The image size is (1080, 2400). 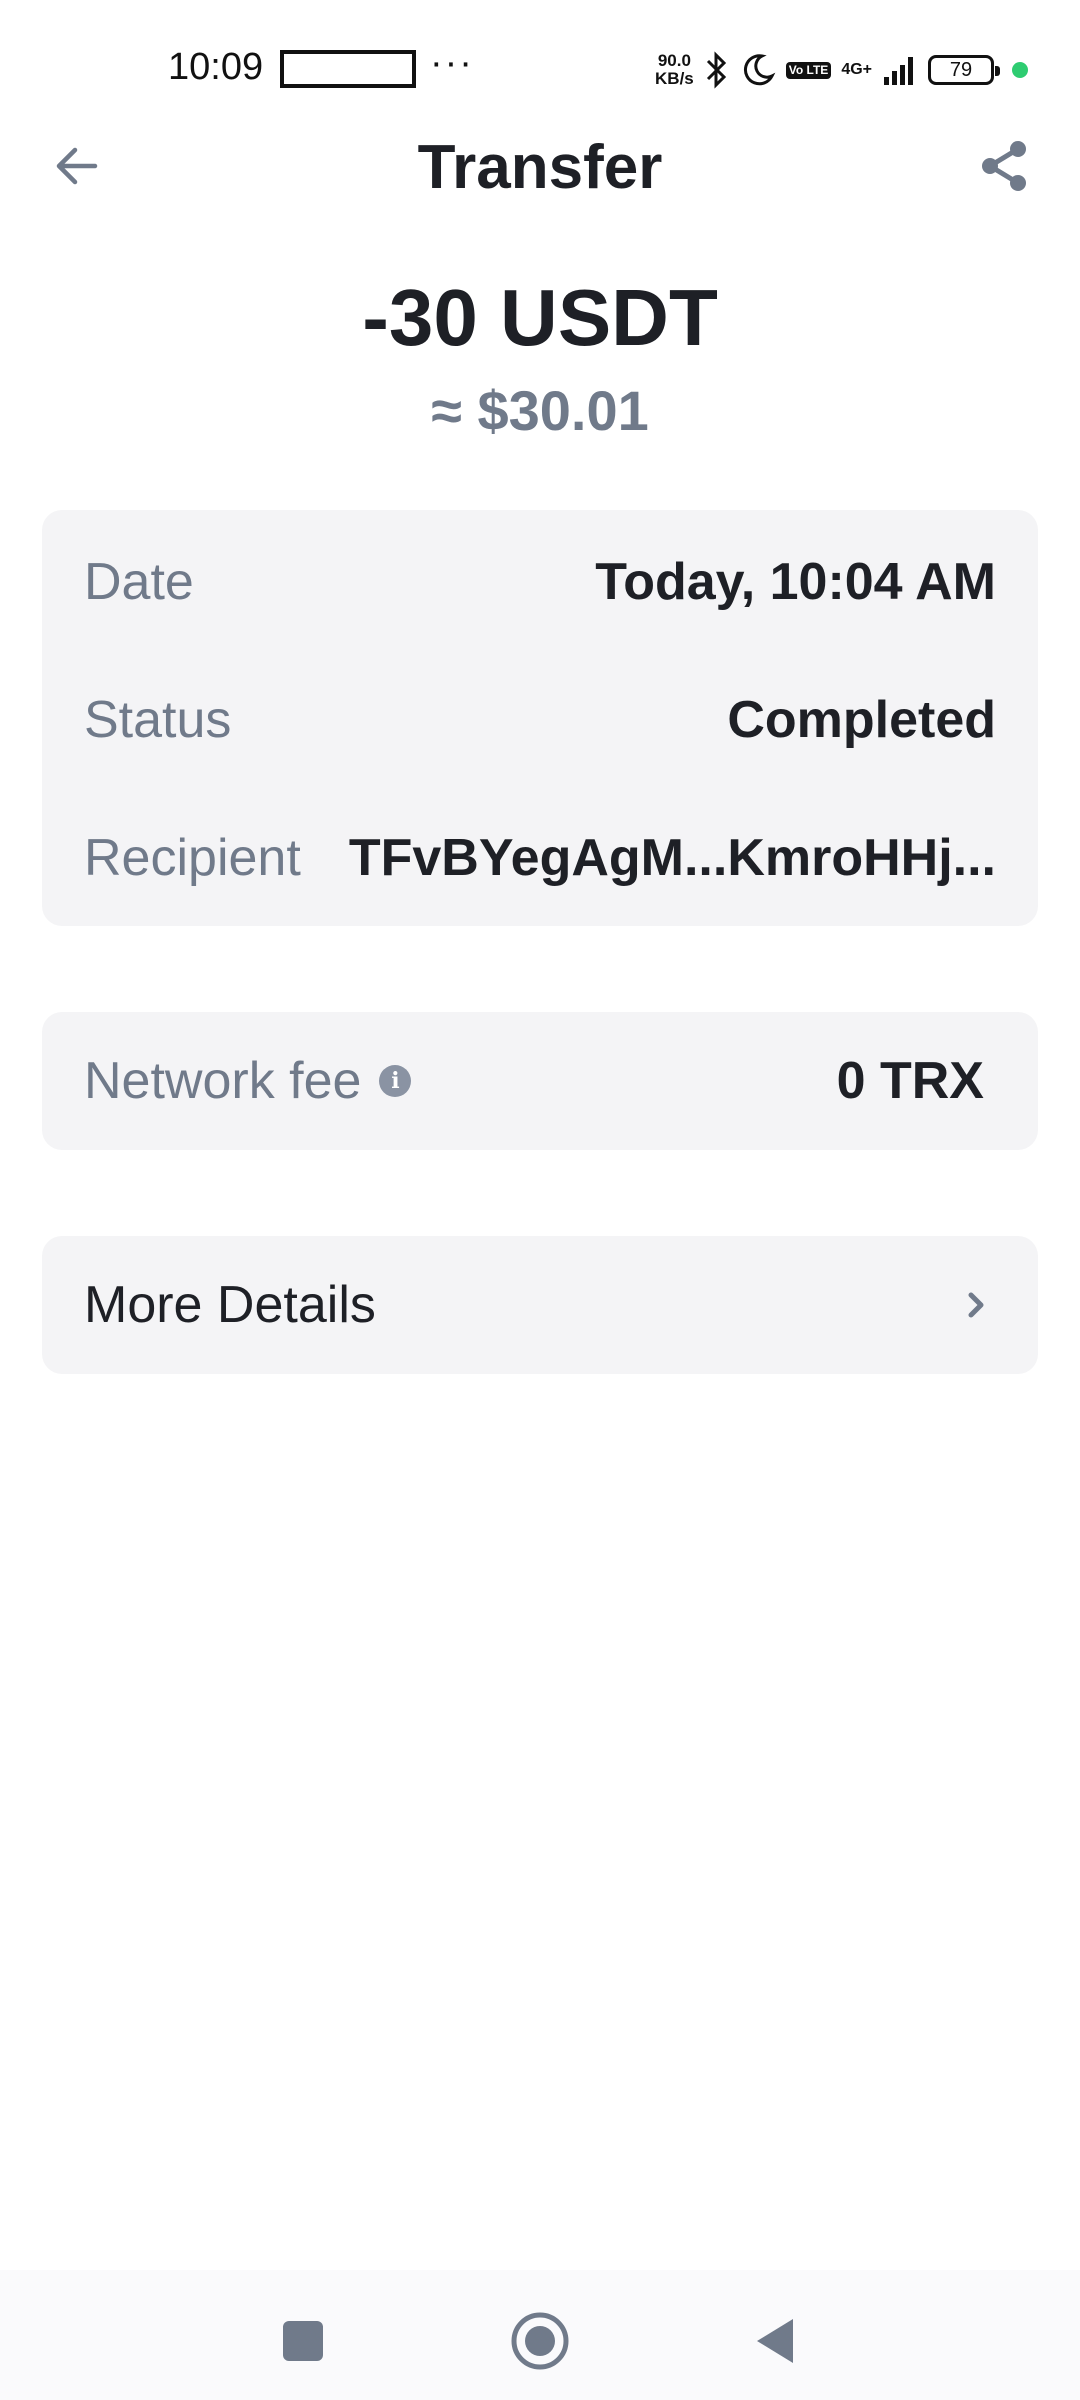 What do you see at coordinates (674, 60) in the screenshot?
I see `network-speed-value: 90.0` at bounding box center [674, 60].